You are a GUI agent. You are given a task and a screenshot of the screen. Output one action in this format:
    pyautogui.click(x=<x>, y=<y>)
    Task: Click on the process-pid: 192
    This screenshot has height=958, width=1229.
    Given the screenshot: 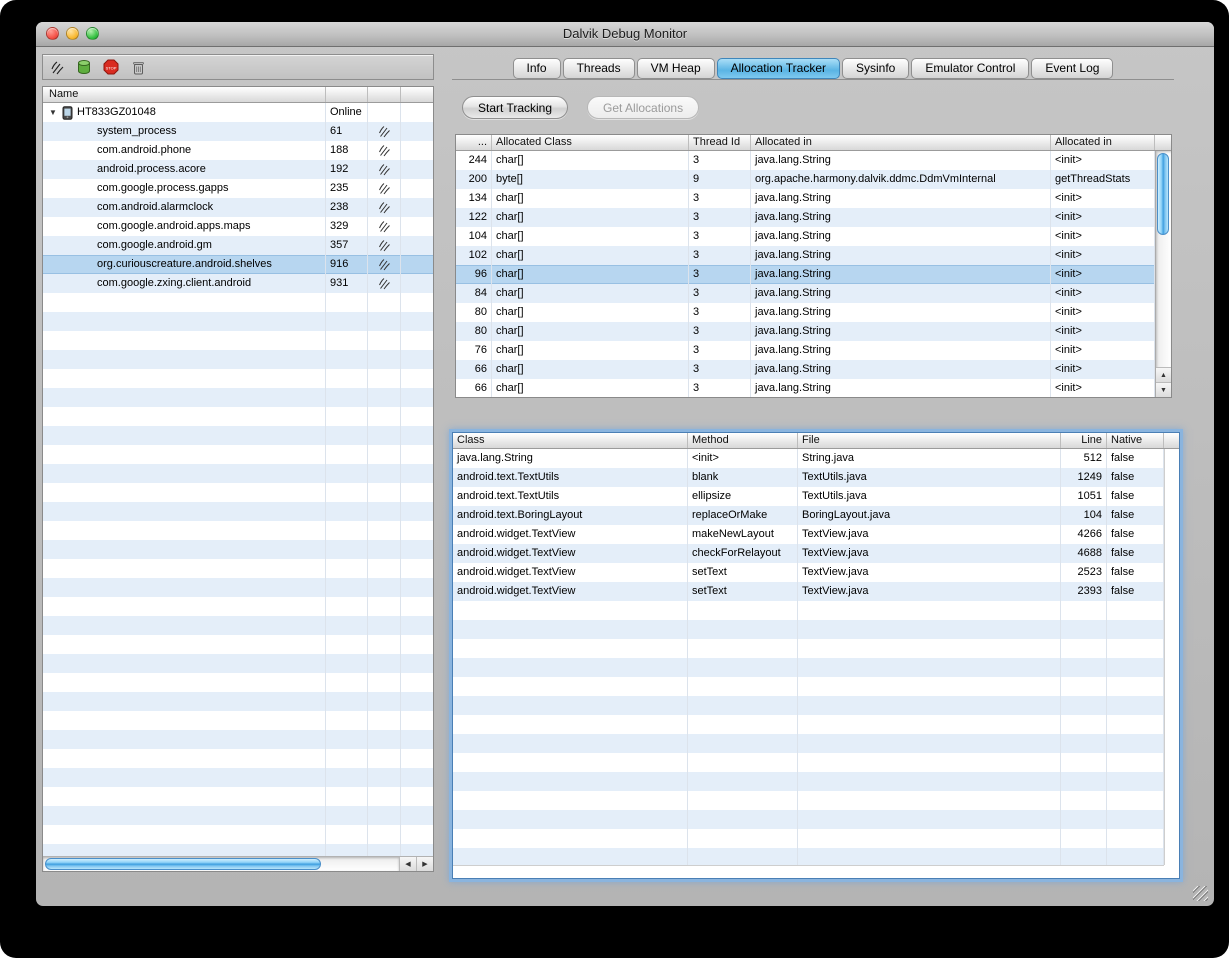 What is the action you would take?
    pyautogui.click(x=347, y=169)
    